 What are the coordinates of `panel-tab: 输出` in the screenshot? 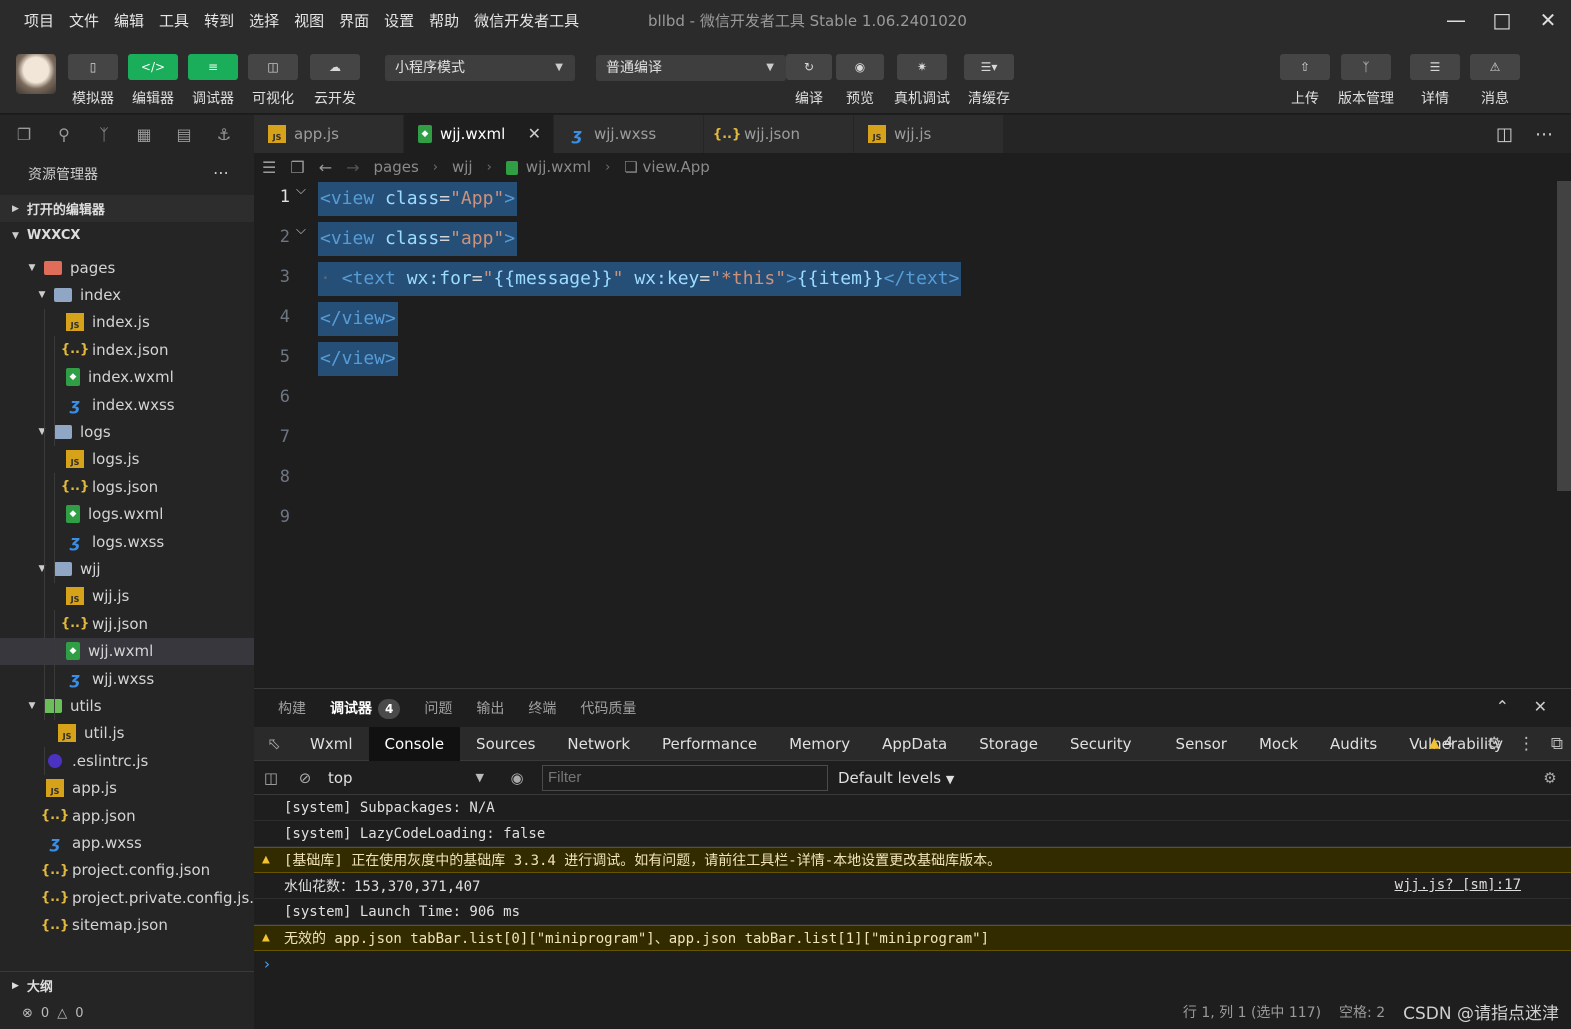 It's located at (490, 708).